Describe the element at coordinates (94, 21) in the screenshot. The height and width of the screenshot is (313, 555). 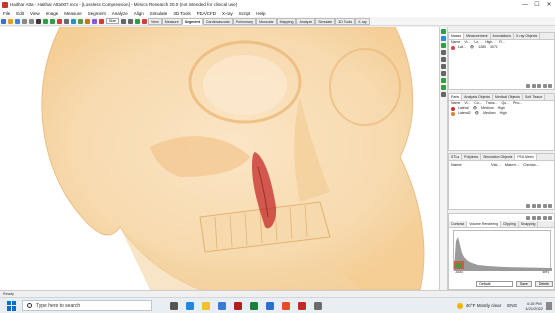
I see `volume-icon` at that location.